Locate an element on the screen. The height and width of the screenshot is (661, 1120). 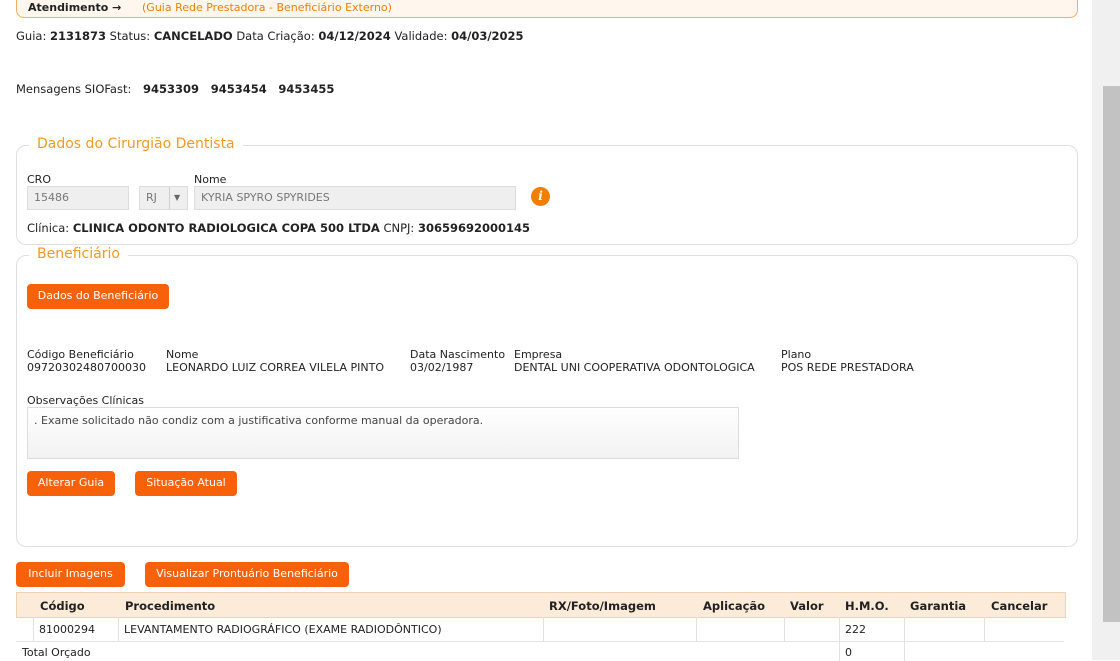
scrollbar-thumb is located at coordinates (1111, 354).